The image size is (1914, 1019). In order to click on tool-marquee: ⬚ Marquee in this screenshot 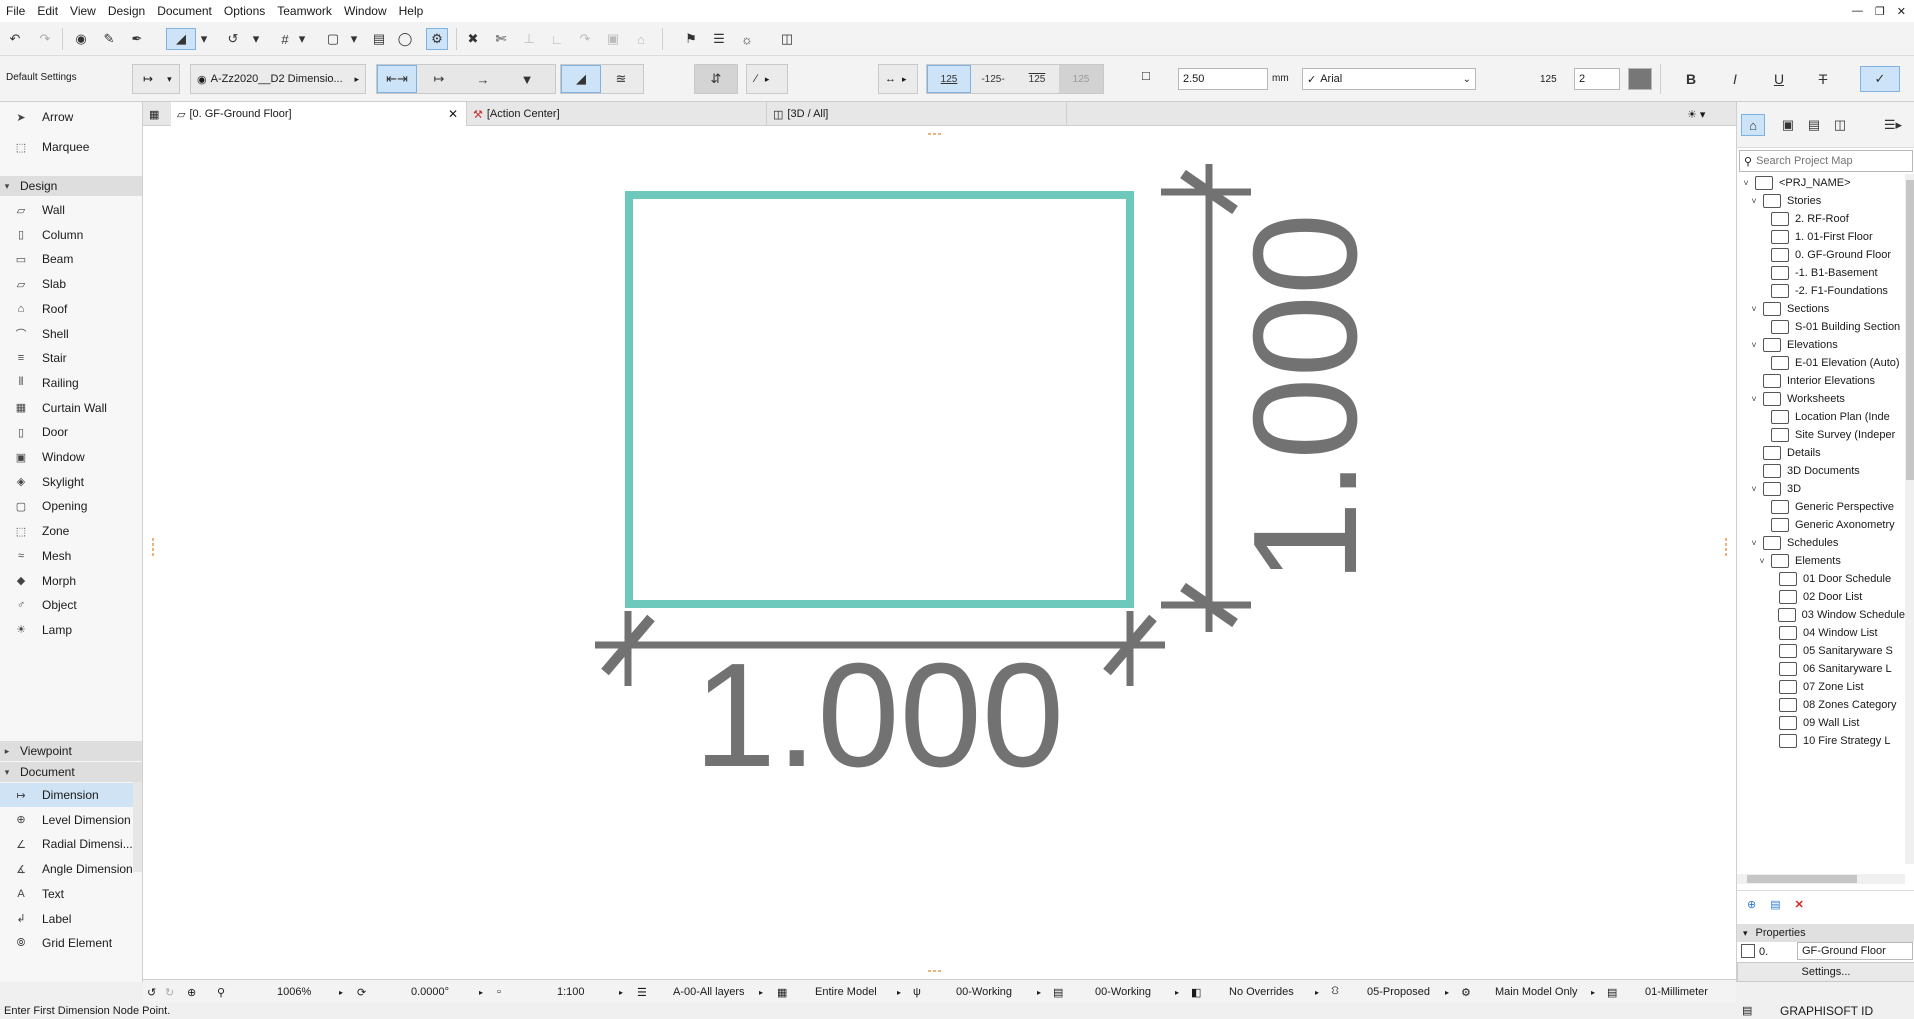, I will do `click(71, 147)`.